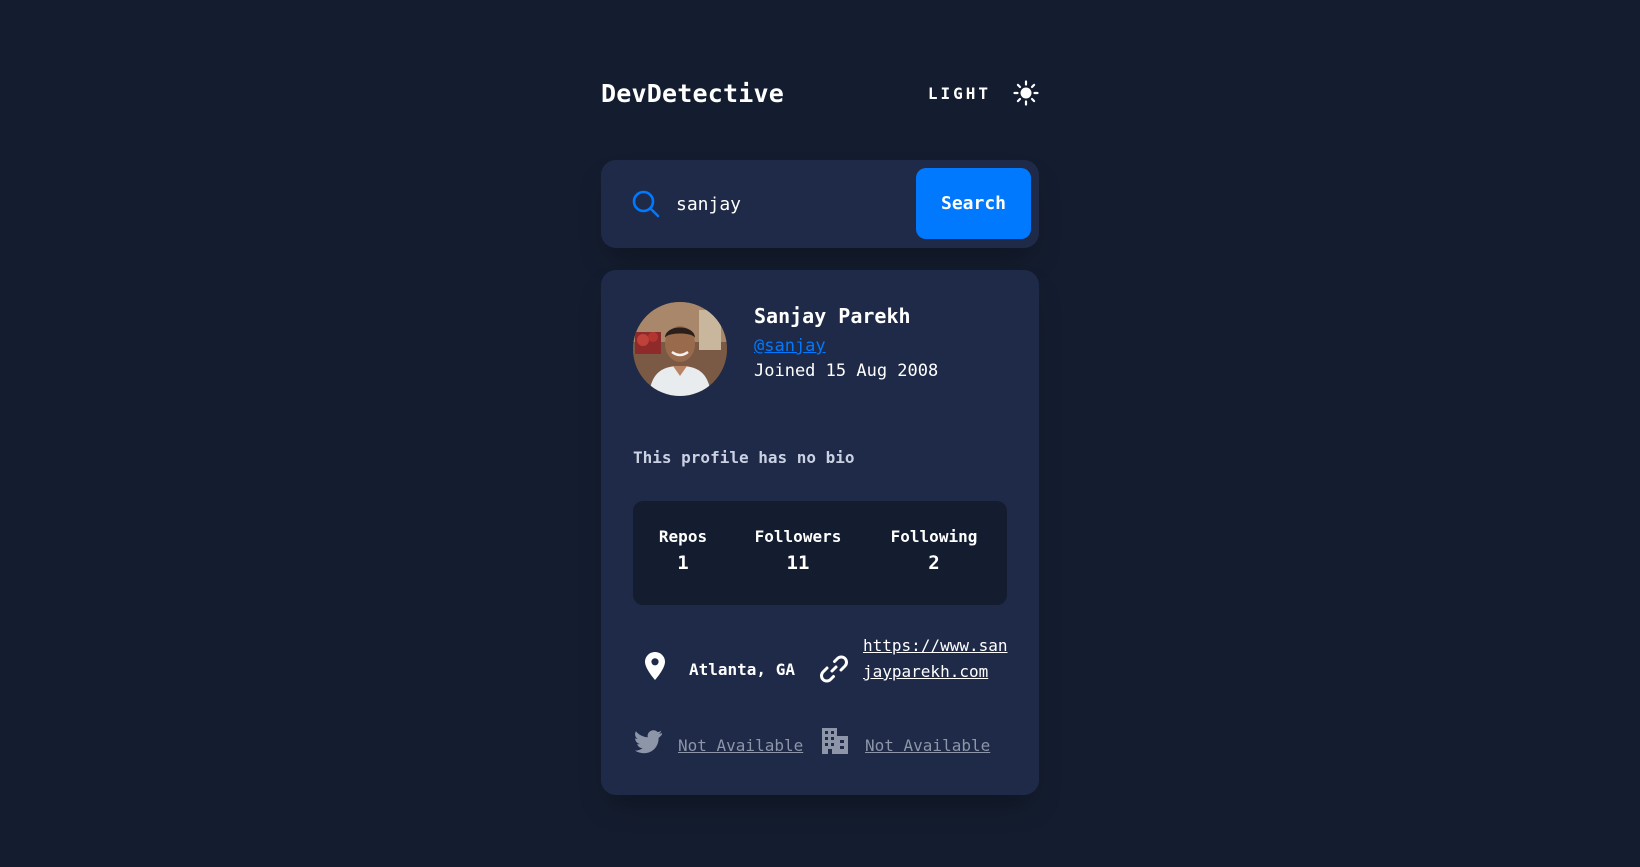  Describe the element at coordinates (693, 93) in the screenshot. I see `app-title: DevDetective` at that location.